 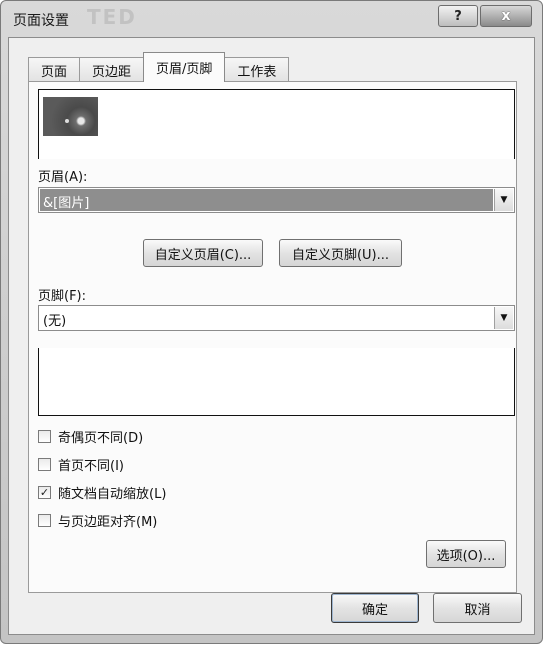 What do you see at coordinates (66, 203) in the screenshot?
I see `header-select-value: &[图片]` at bounding box center [66, 203].